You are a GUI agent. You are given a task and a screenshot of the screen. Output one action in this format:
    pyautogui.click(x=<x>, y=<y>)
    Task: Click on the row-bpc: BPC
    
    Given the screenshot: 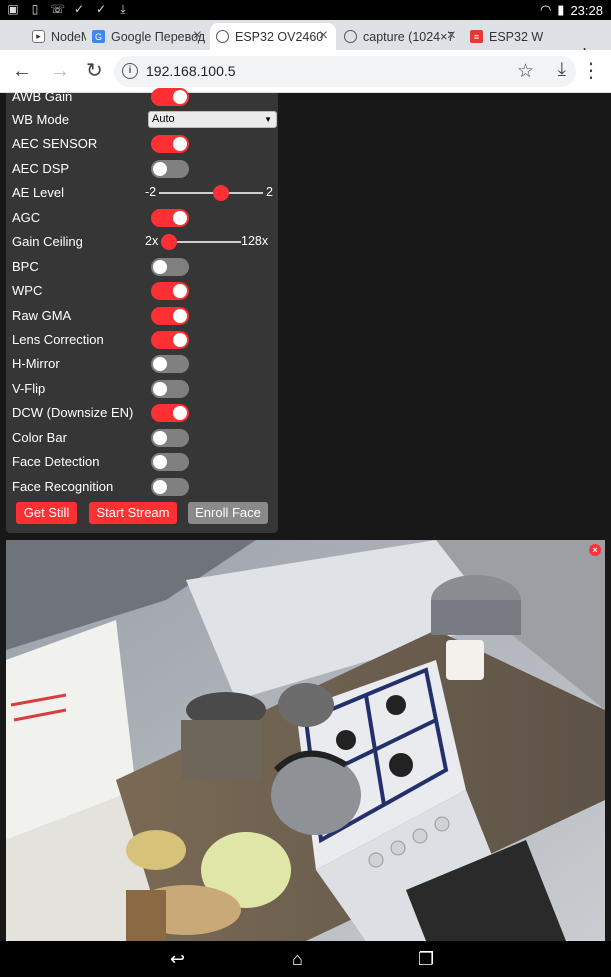 What is the action you would take?
    pyautogui.click(x=143, y=267)
    